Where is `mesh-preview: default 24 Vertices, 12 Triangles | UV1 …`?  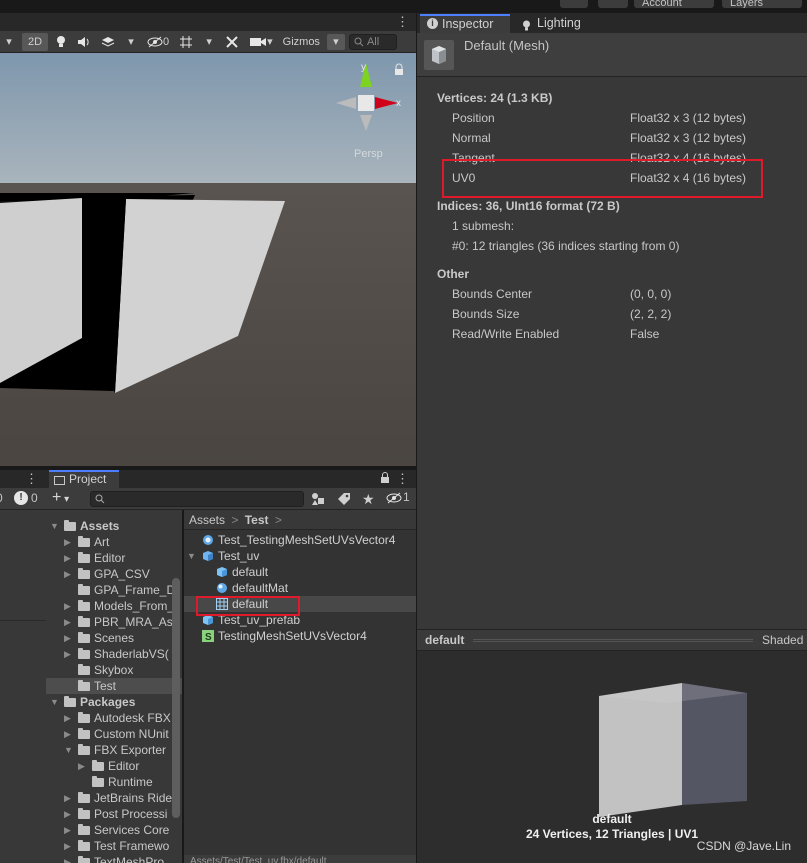
mesh-preview: default 24 Vertices, 12 Triangles | UV1 … is located at coordinates (612, 757).